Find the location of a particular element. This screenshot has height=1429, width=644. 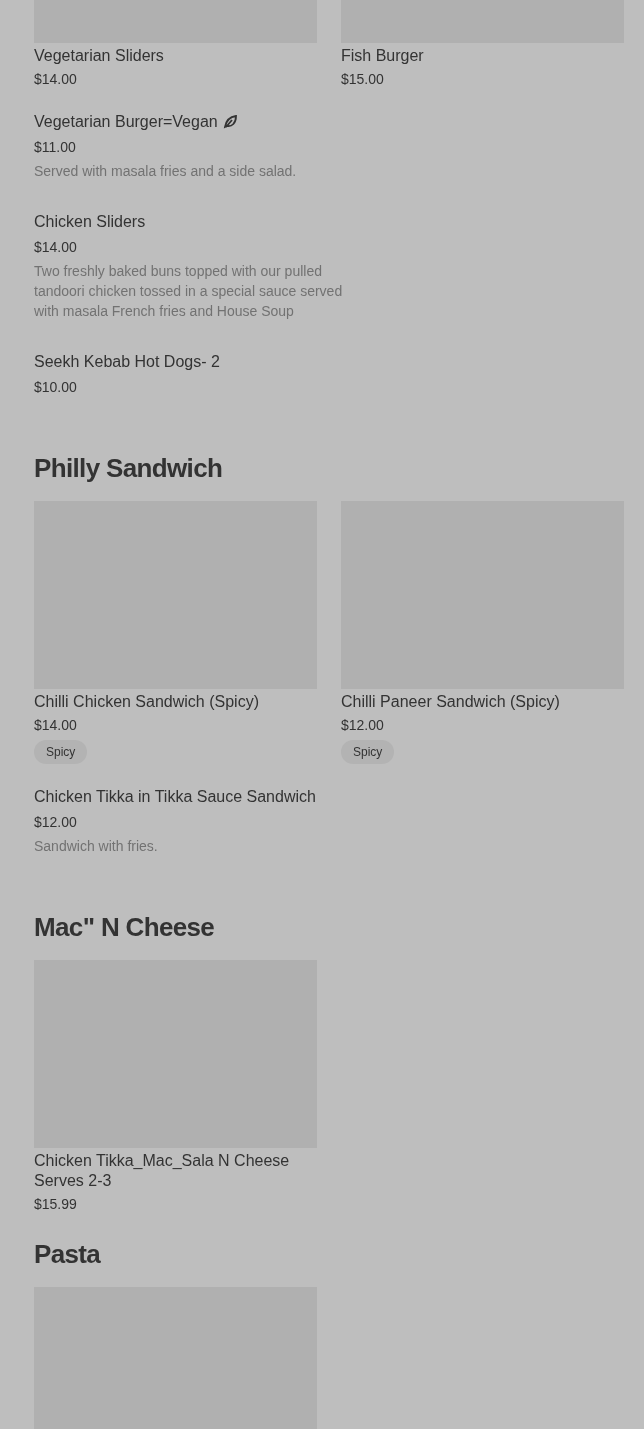

section-title: Philly Sandwich is located at coordinates (129, 468).